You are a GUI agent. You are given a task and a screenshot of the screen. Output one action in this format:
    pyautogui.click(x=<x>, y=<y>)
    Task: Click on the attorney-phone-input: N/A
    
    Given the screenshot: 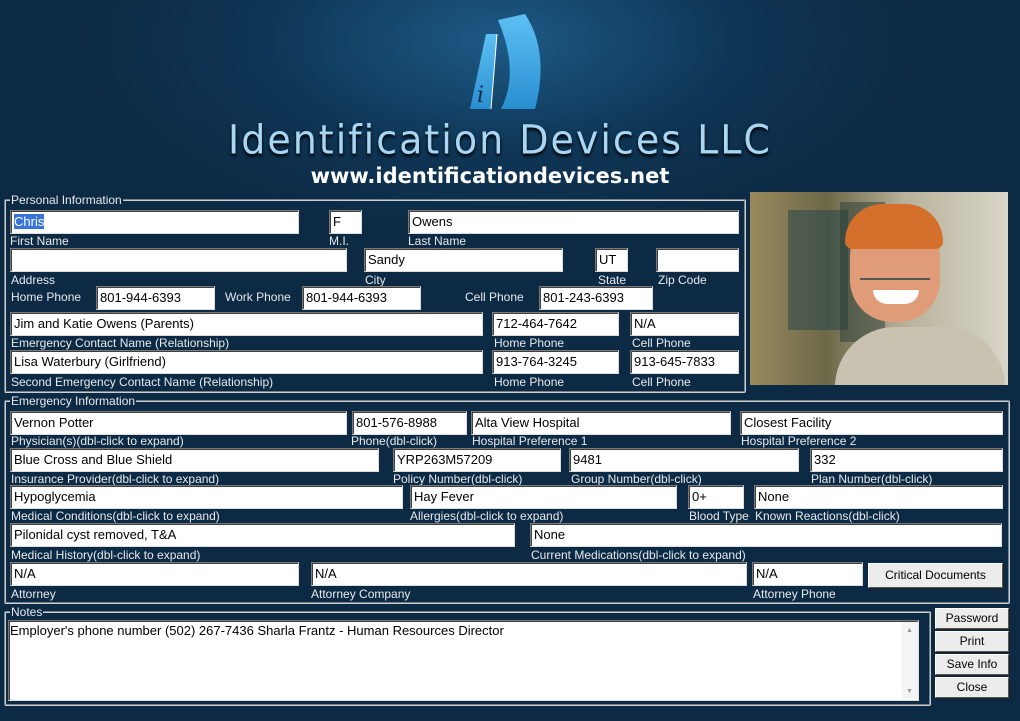 What is the action you would take?
    pyautogui.click(x=807, y=574)
    